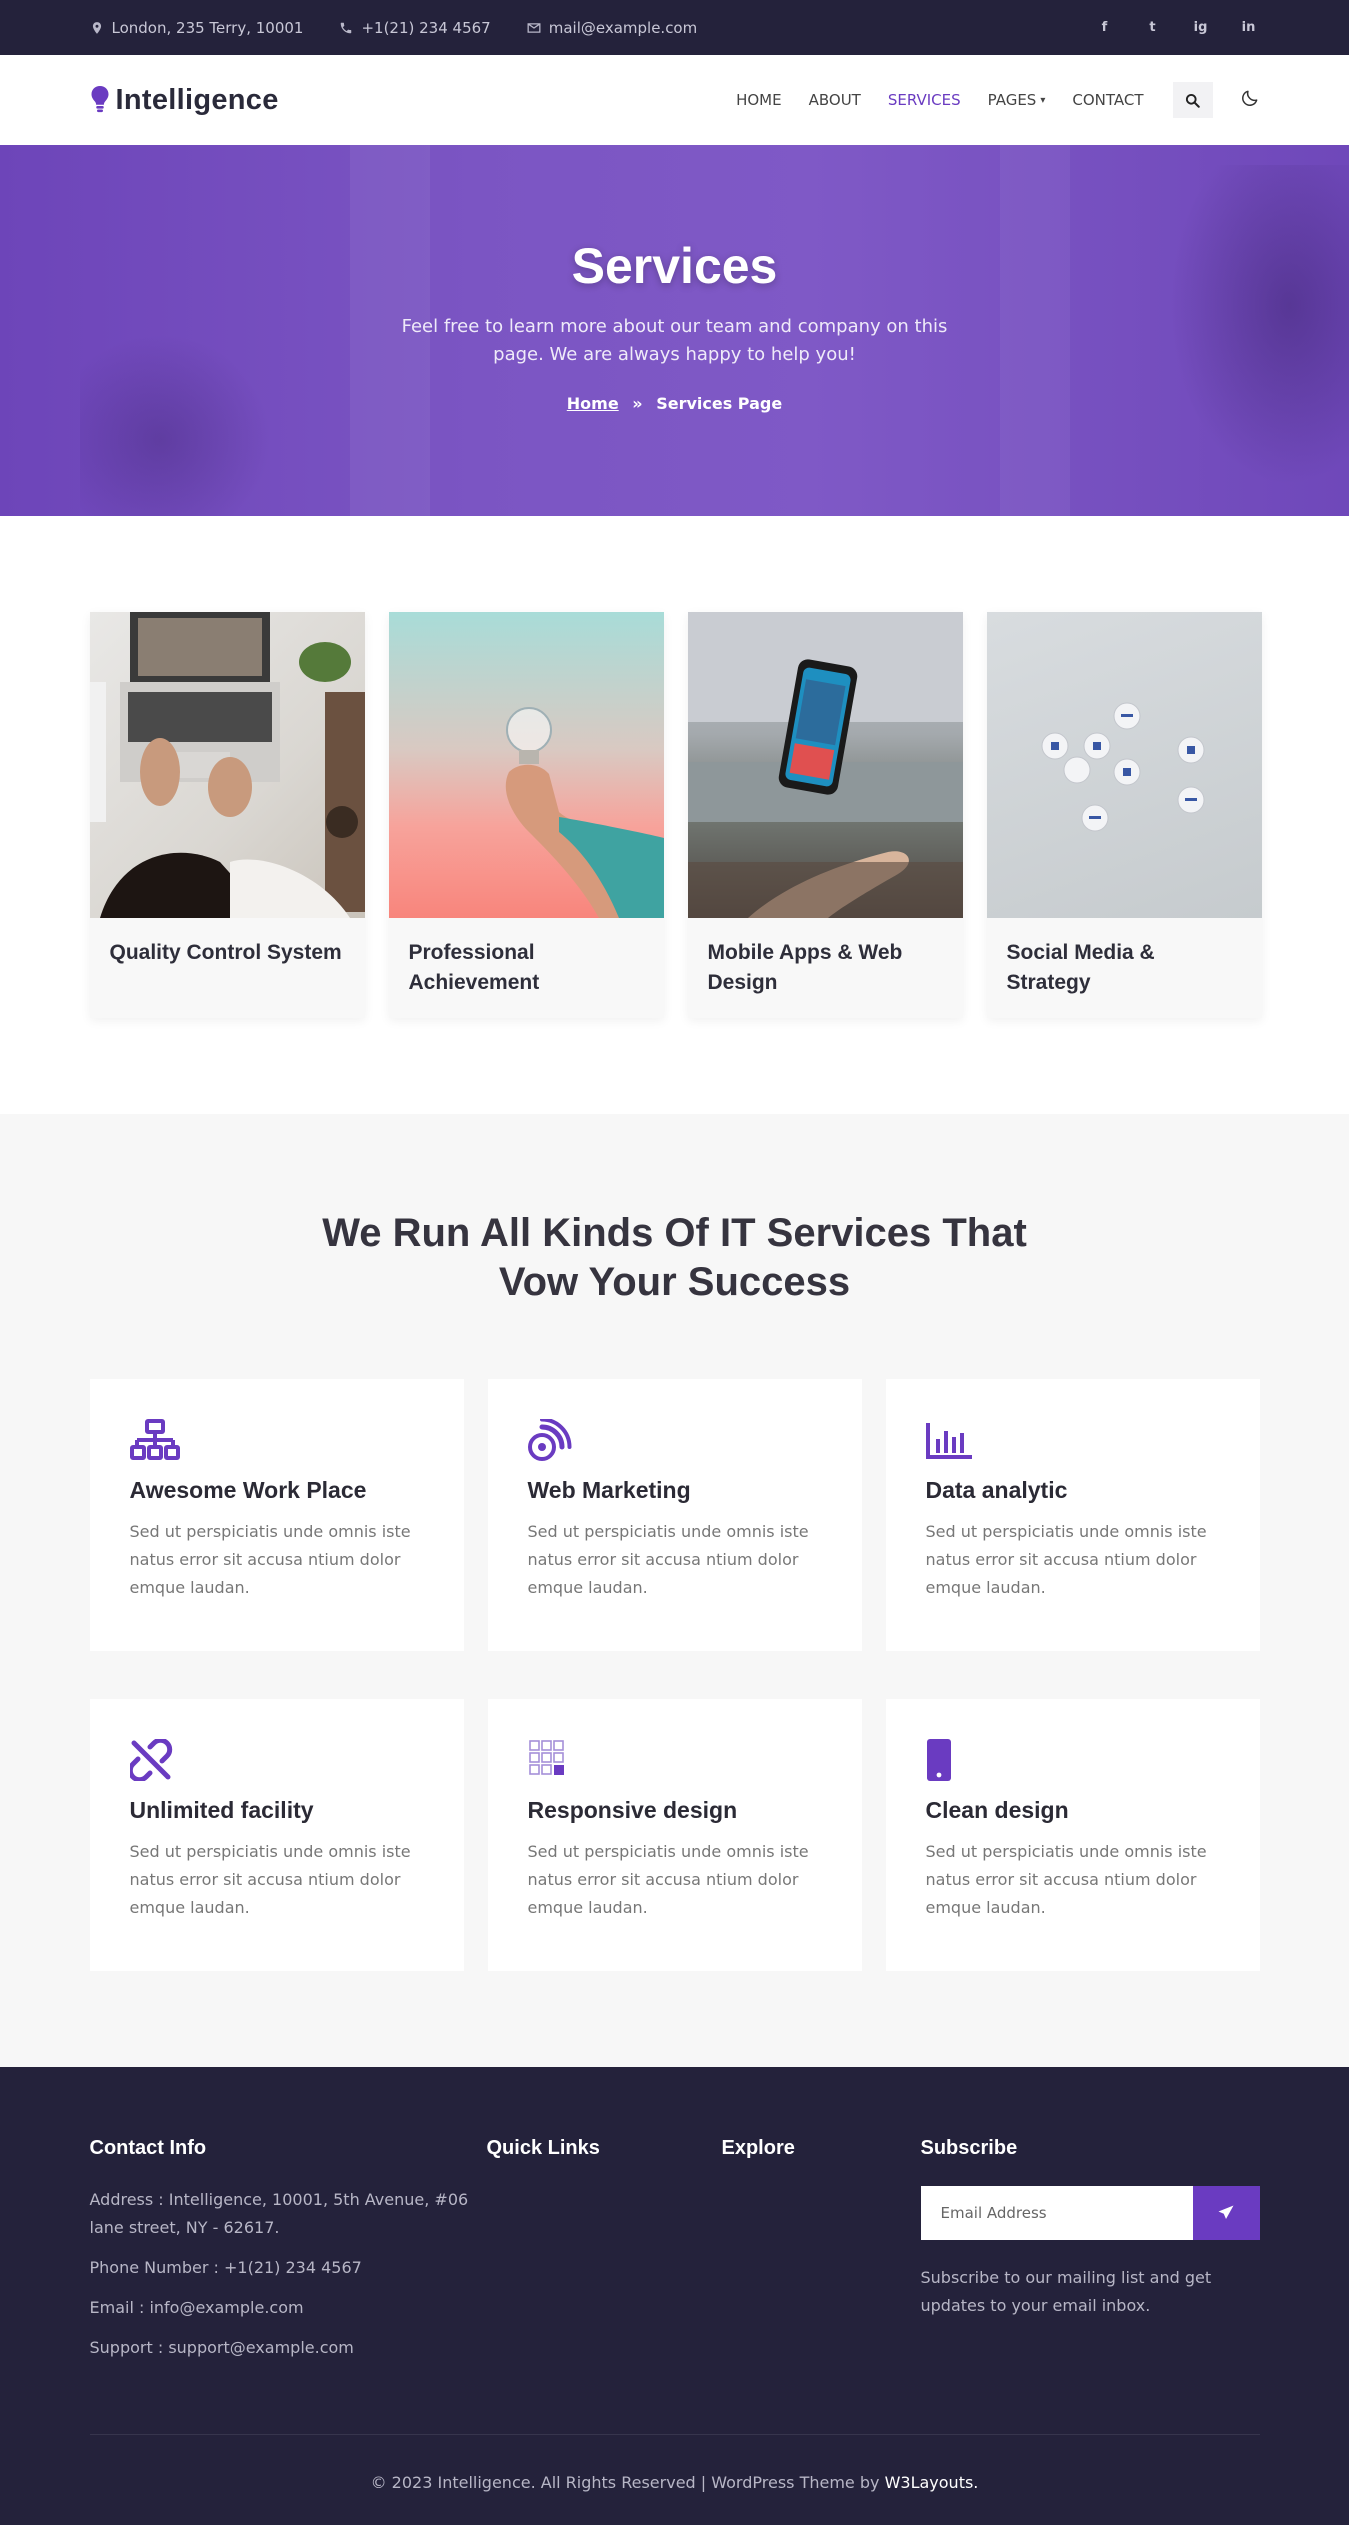 The height and width of the screenshot is (2525, 1349). Describe the element at coordinates (552, 1440) in the screenshot. I see `rss-icon` at that location.